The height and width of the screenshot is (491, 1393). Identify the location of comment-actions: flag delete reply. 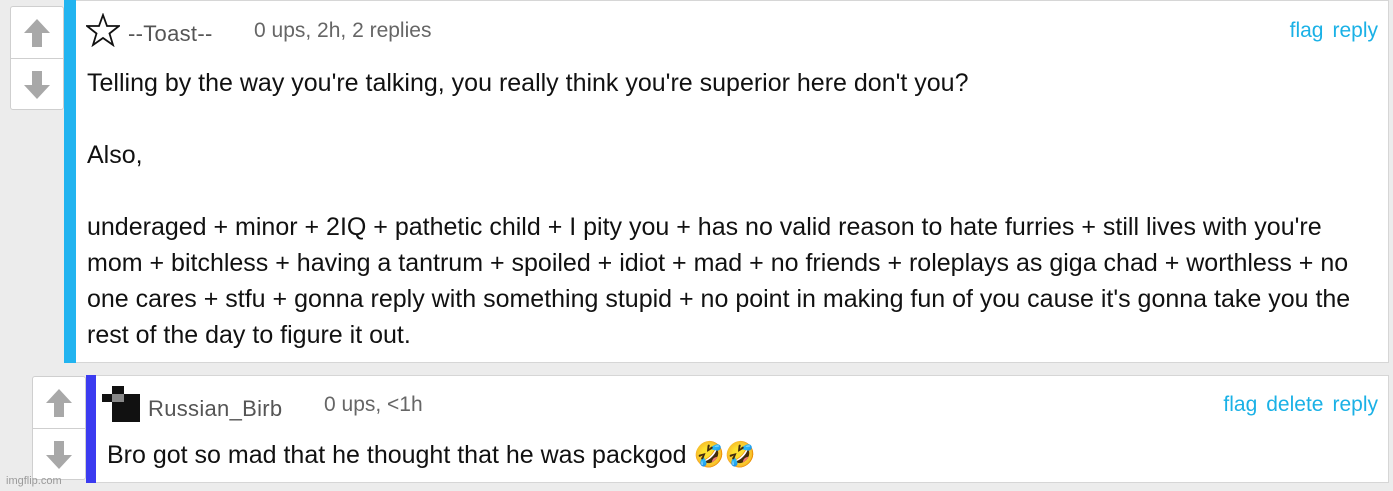
(1300, 405).